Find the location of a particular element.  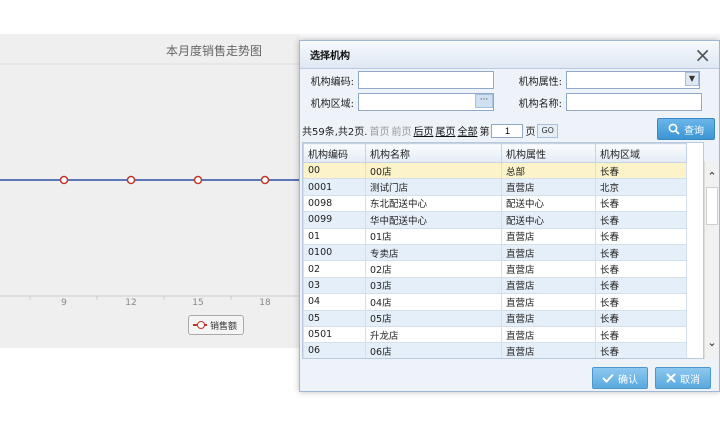

table-row: 0098 东北配送中心 配送中心 长春 is located at coordinates (495, 203).